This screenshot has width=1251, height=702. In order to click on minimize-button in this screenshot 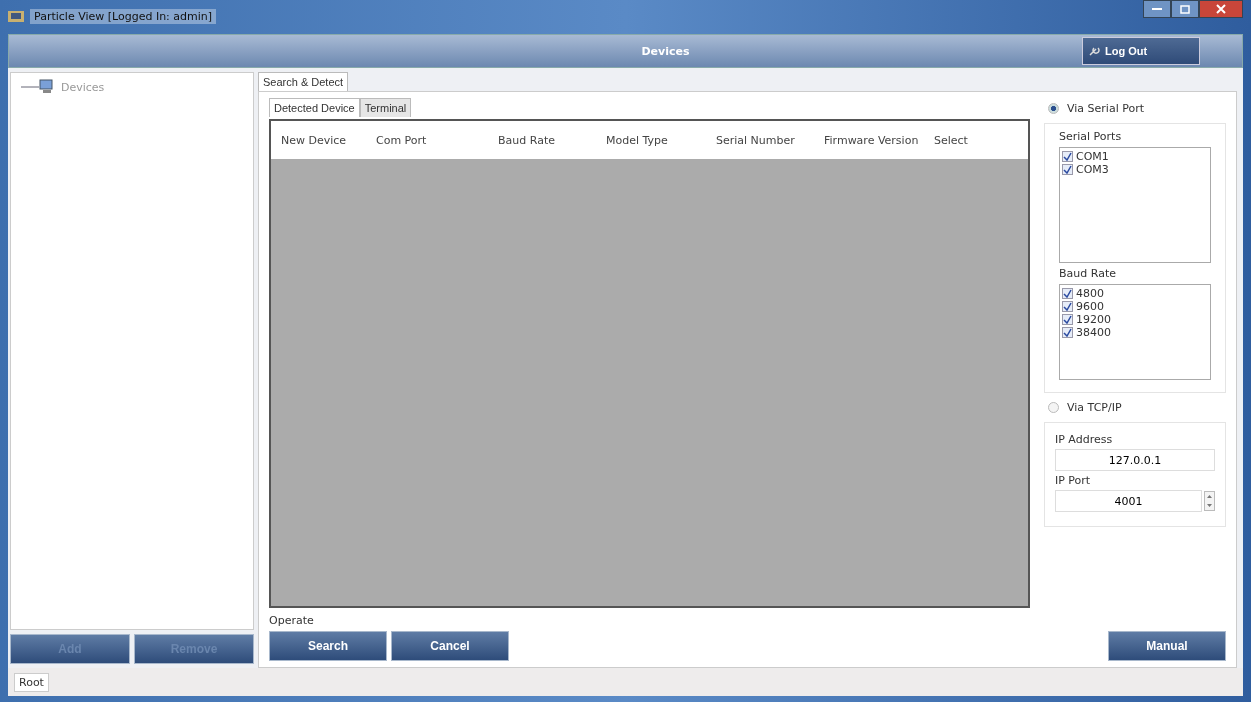, I will do `click(1157, 9)`.